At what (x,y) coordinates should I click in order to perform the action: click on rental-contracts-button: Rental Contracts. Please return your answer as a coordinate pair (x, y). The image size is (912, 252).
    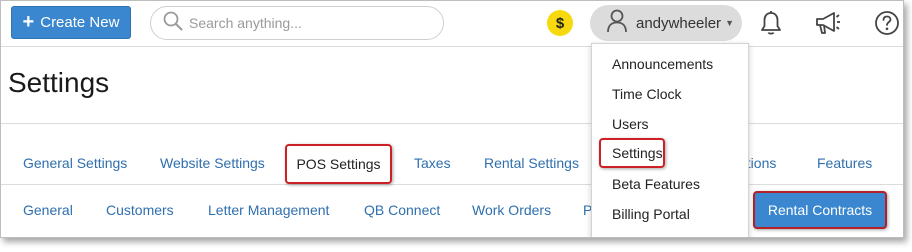
    Looking at the image, I should click on (820, 210).